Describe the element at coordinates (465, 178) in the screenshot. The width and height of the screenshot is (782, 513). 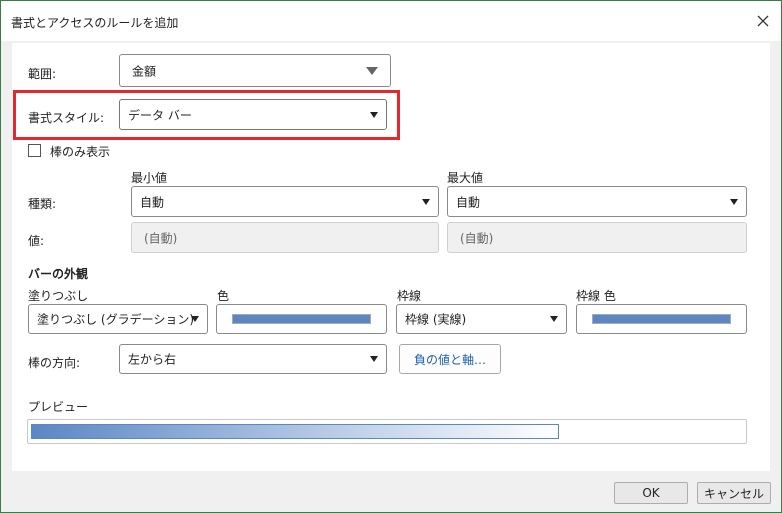
I see `max-header: 最大値` at that location.